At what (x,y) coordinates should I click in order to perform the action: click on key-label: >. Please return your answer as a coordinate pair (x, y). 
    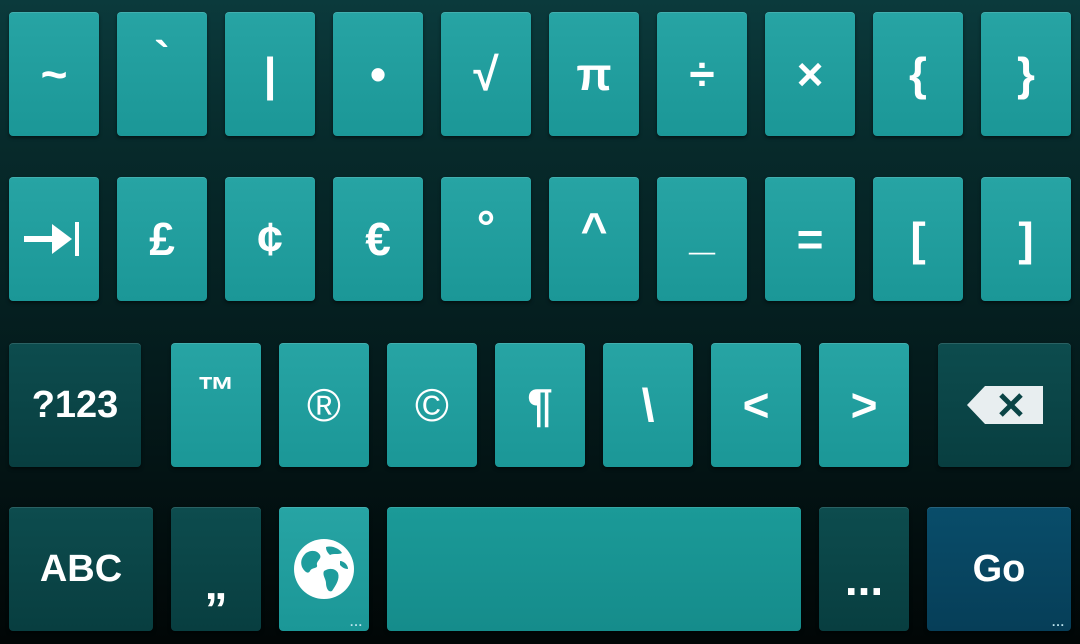
    Looking at the image, I should click on (864, 405).